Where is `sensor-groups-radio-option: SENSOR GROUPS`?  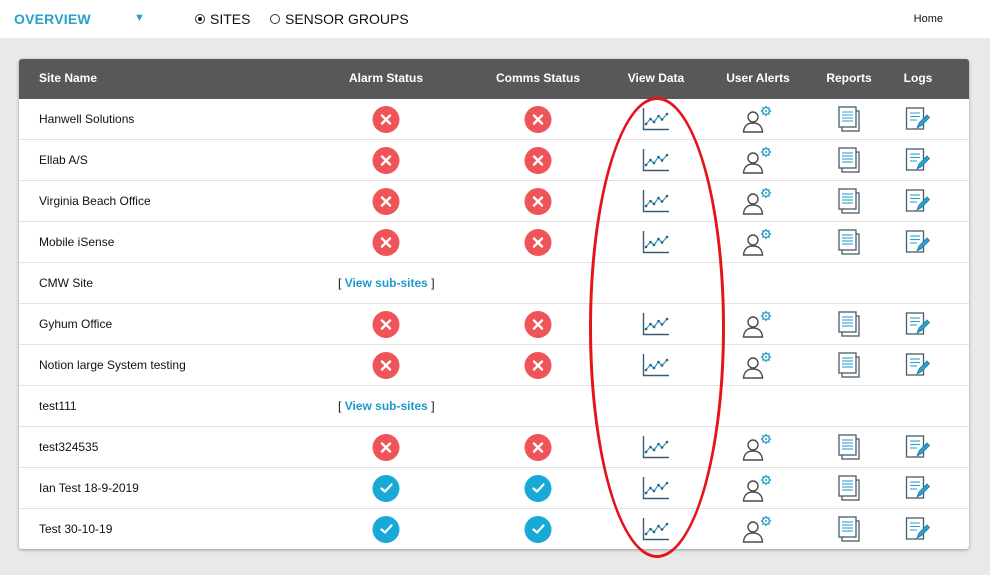 sensor-groups-radio-option: SENSOR GROUPS is located at coordinates (339, 19).